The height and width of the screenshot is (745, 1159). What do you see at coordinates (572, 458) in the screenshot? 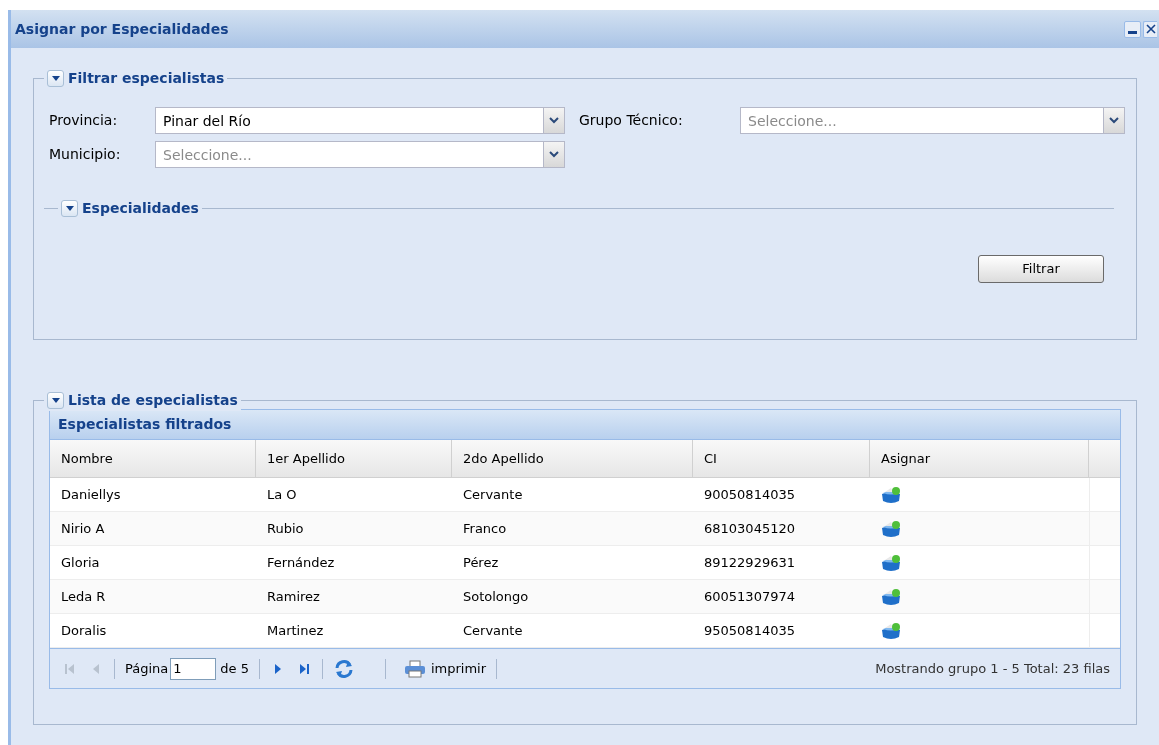
I see `column-header: 2do Apellido` at bounding box center [572, 458].